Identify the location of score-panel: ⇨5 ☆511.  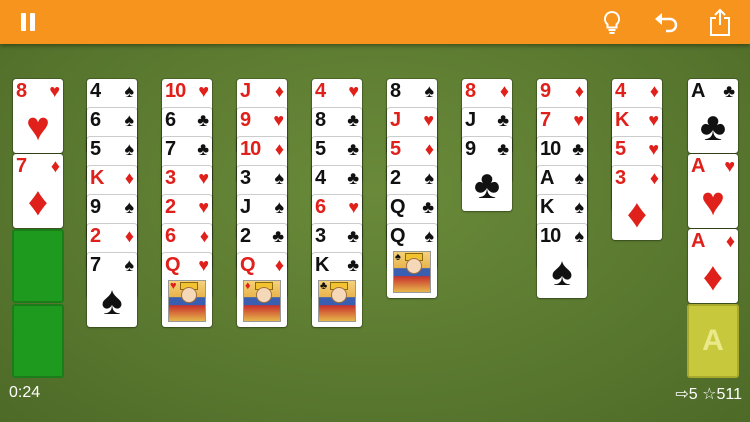
(708, 394).